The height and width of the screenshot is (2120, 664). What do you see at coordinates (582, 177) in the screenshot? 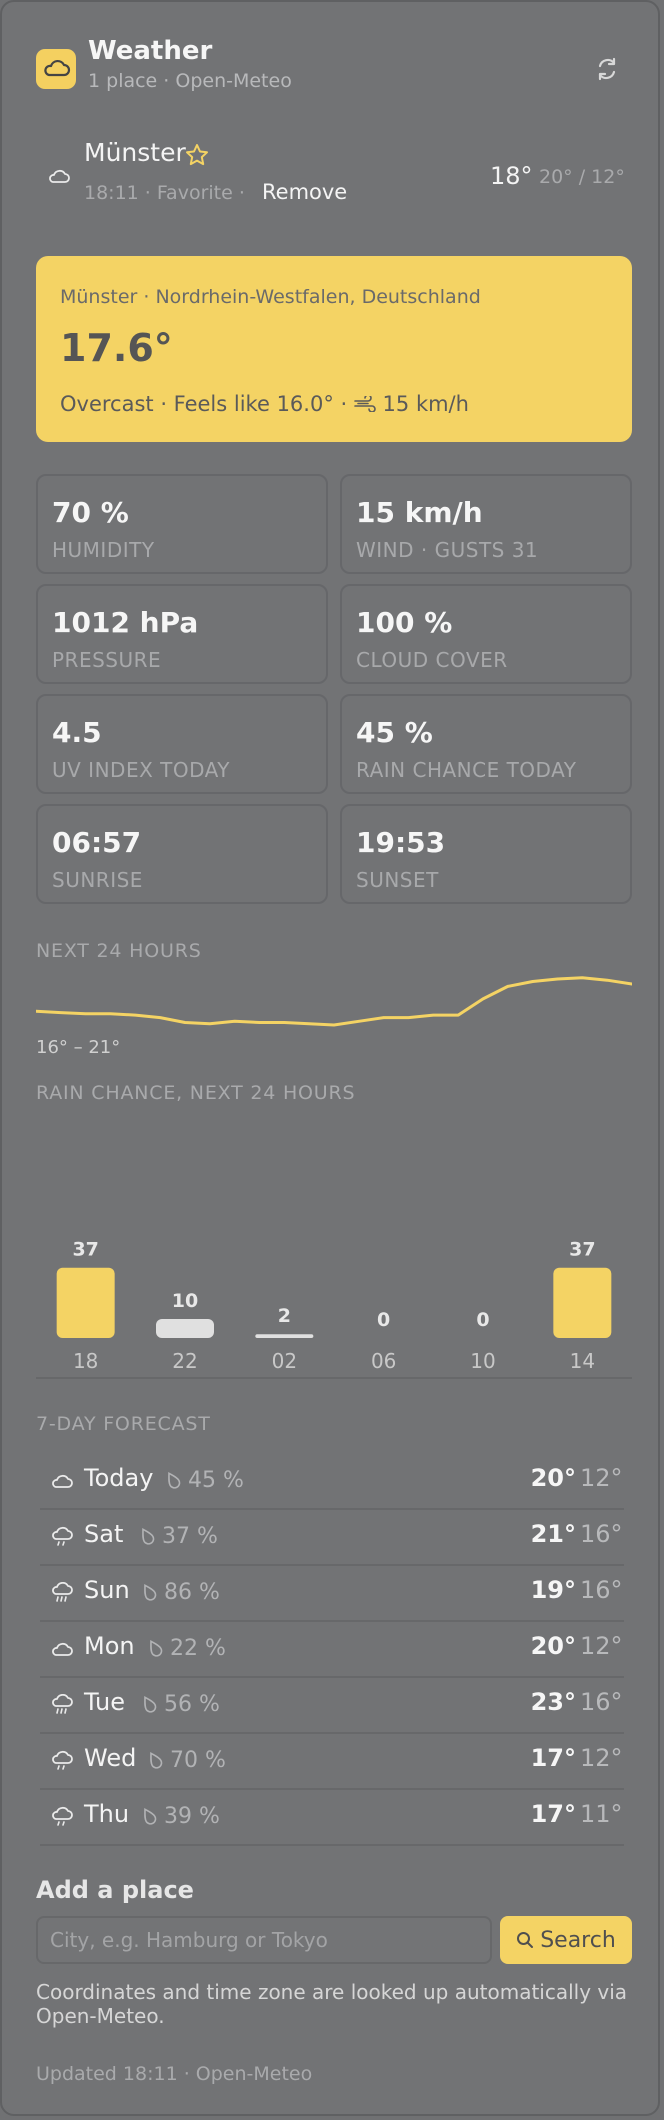
I see `saved-place-hilo: 20° / 12°` at bounding box center [582, 177].